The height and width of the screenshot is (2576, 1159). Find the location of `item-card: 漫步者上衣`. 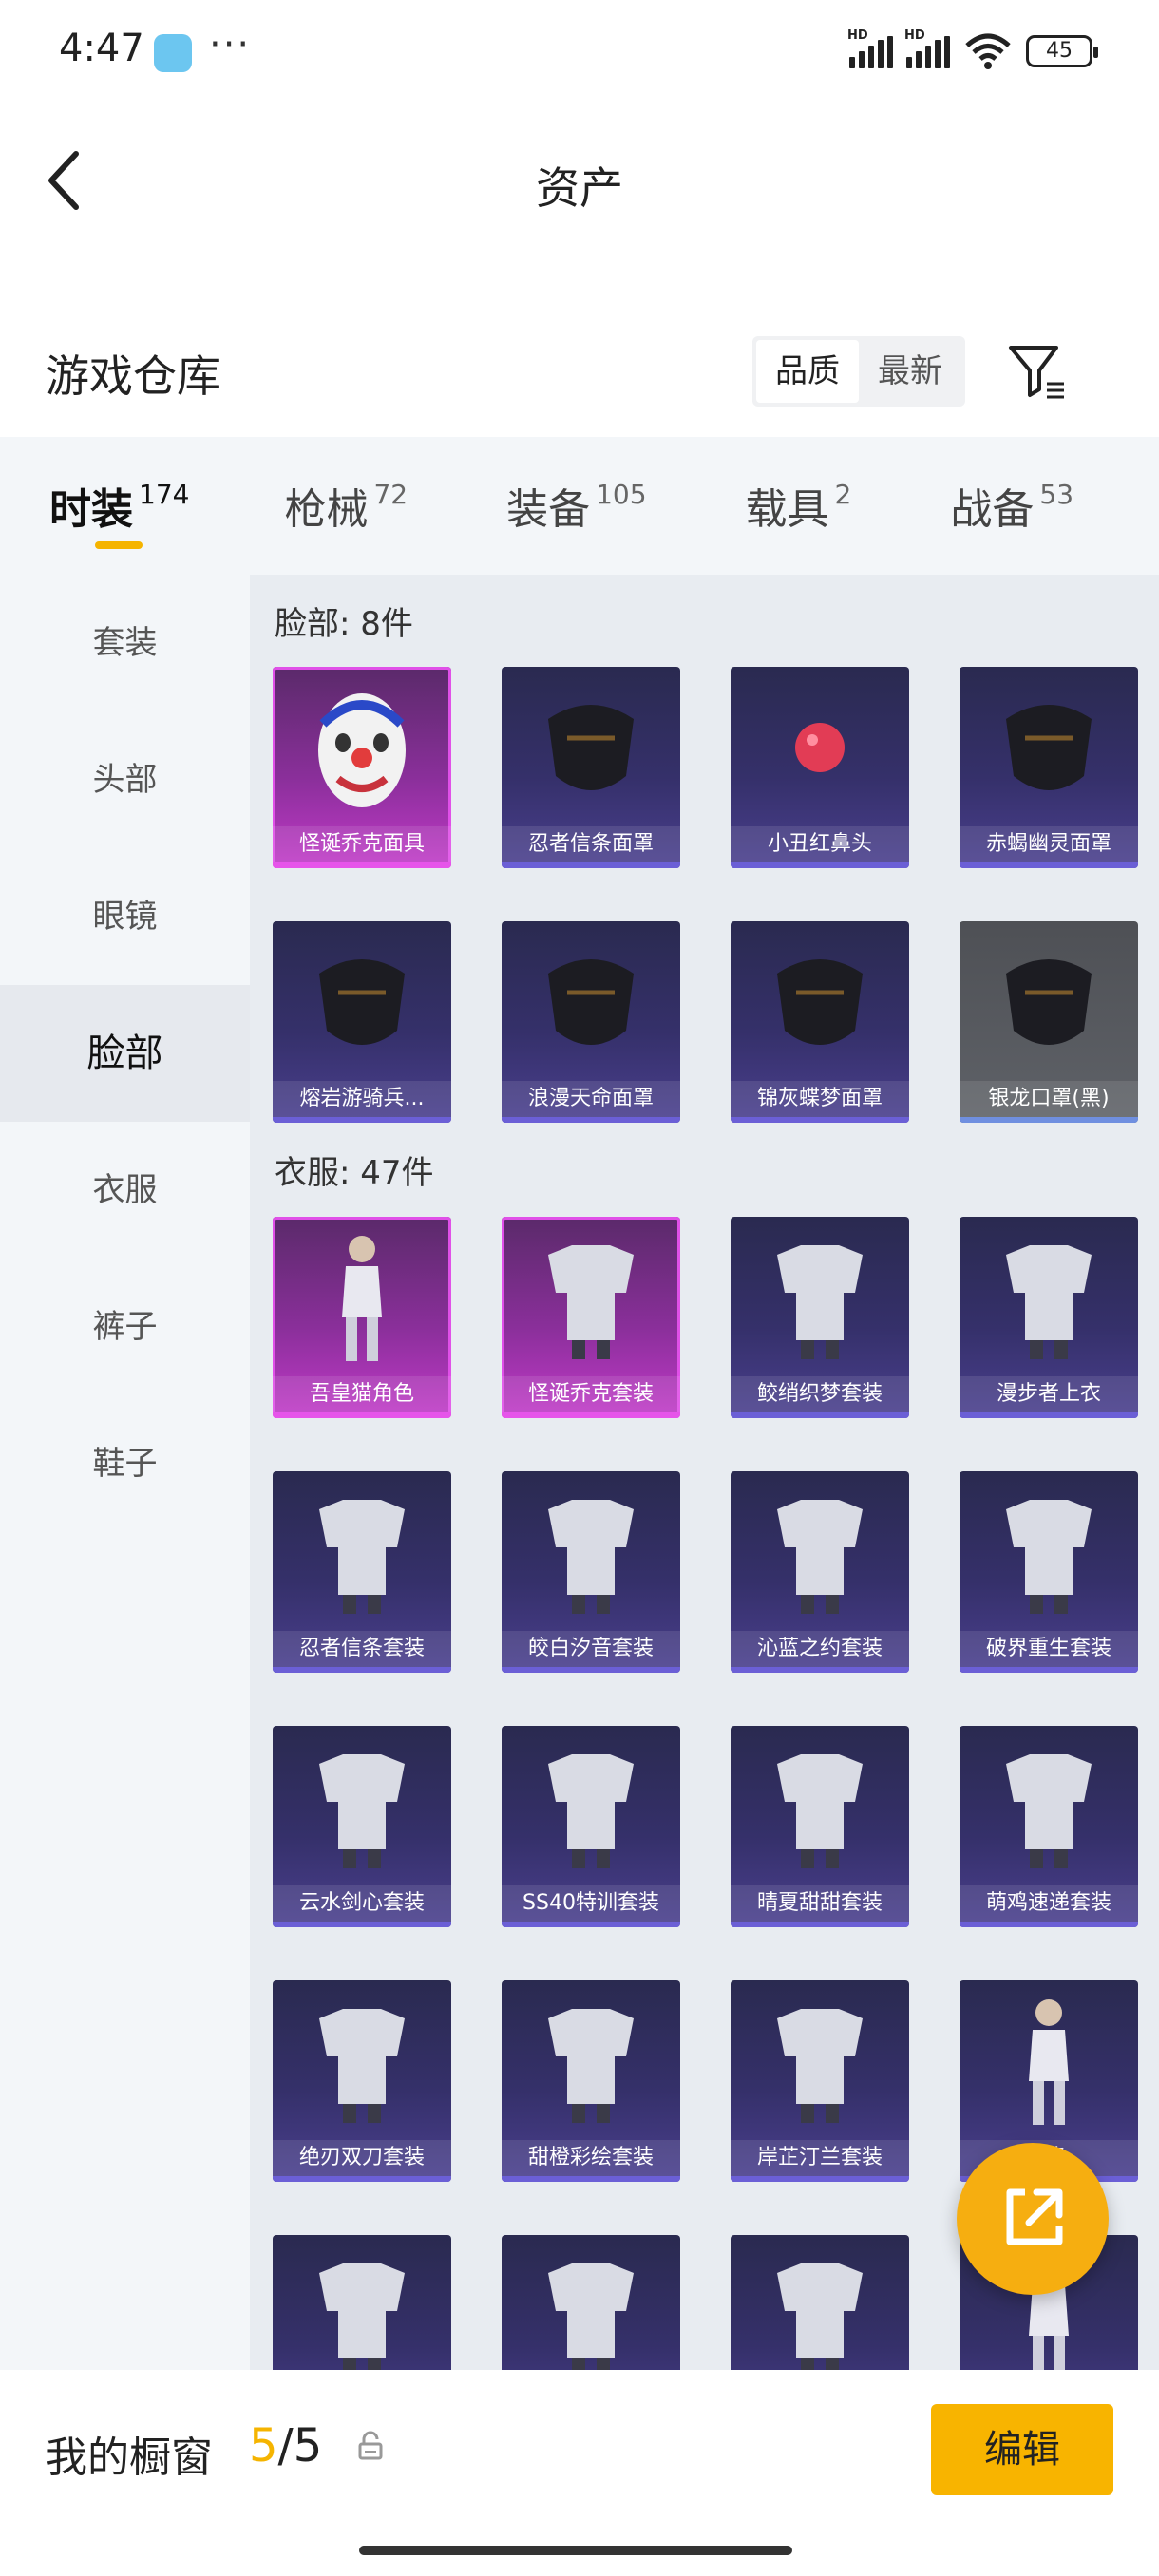

item-card: 漫步者上衣 is located at coordinates (1049, 1317).